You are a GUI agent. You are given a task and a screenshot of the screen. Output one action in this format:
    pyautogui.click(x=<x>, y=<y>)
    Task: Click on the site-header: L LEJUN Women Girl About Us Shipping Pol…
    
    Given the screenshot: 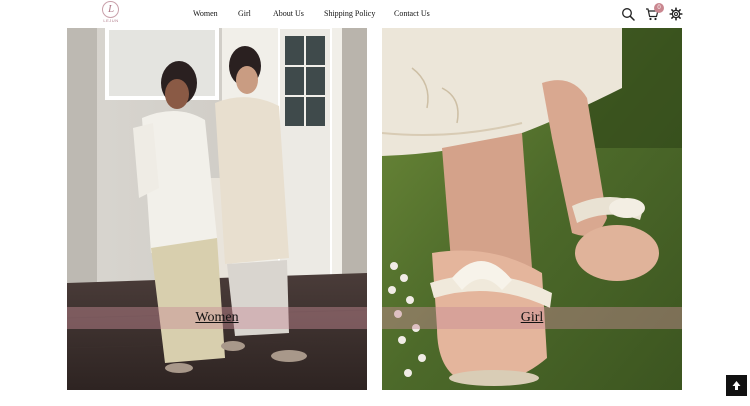 What is the action you would take?
    pyautogui.click(x=375, y=14)
    